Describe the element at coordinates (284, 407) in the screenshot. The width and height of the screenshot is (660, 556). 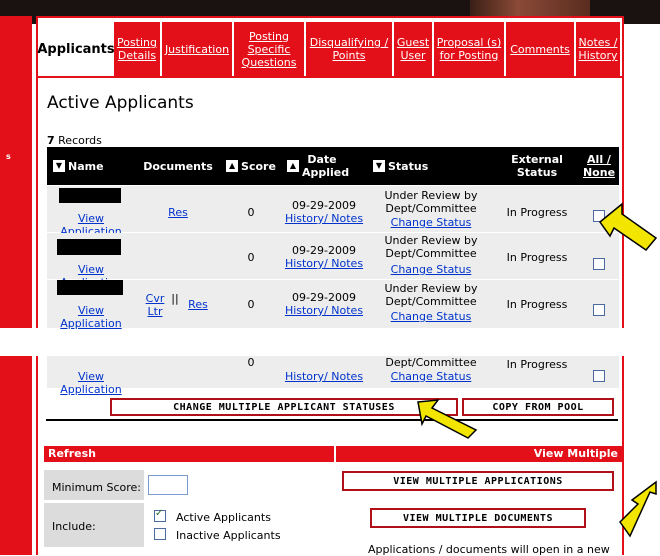
I see `change-multiple-statuses-button: CHANGE MULTIPLE APPLICANT STATUSES` at that location.